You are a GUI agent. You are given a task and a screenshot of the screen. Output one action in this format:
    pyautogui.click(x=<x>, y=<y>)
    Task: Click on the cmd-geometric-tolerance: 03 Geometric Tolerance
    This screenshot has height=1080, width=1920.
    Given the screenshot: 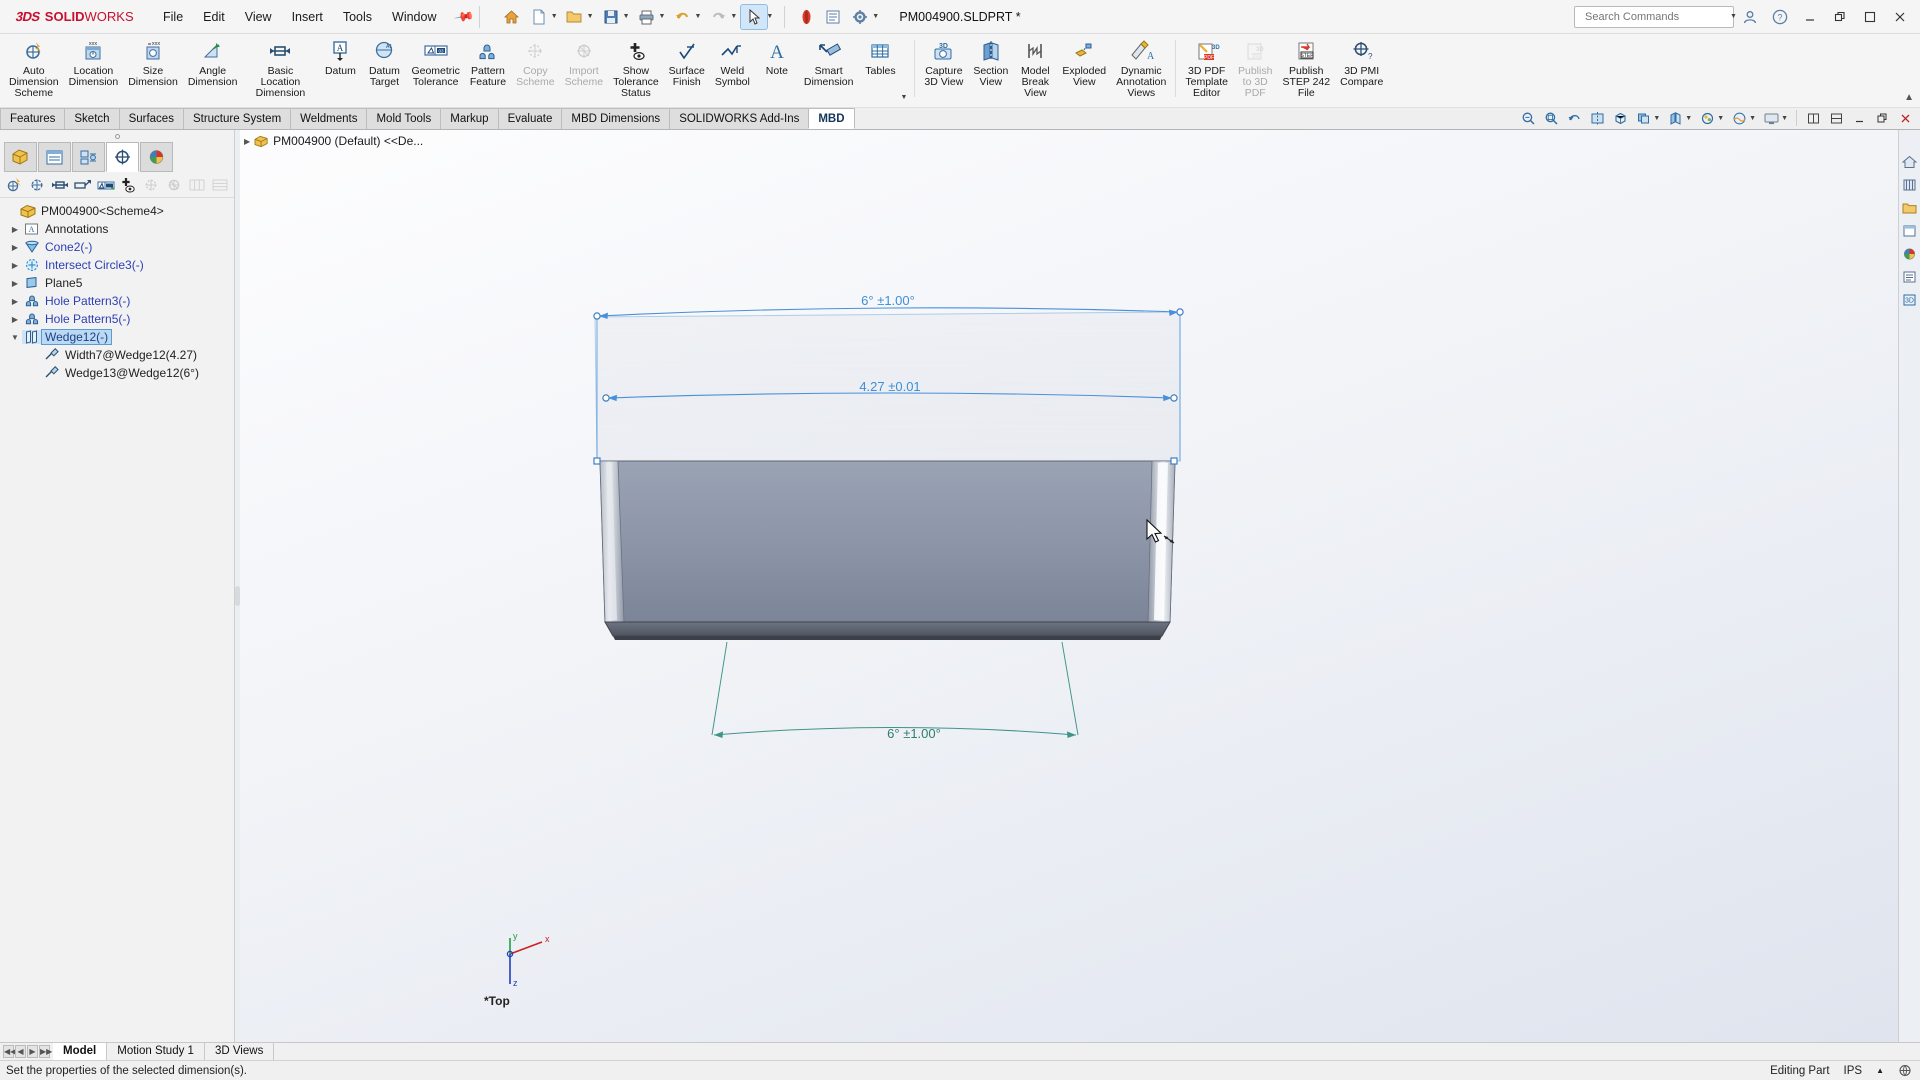 What is the action you would take?
    pyautogui.click(x=435, y=62)
    